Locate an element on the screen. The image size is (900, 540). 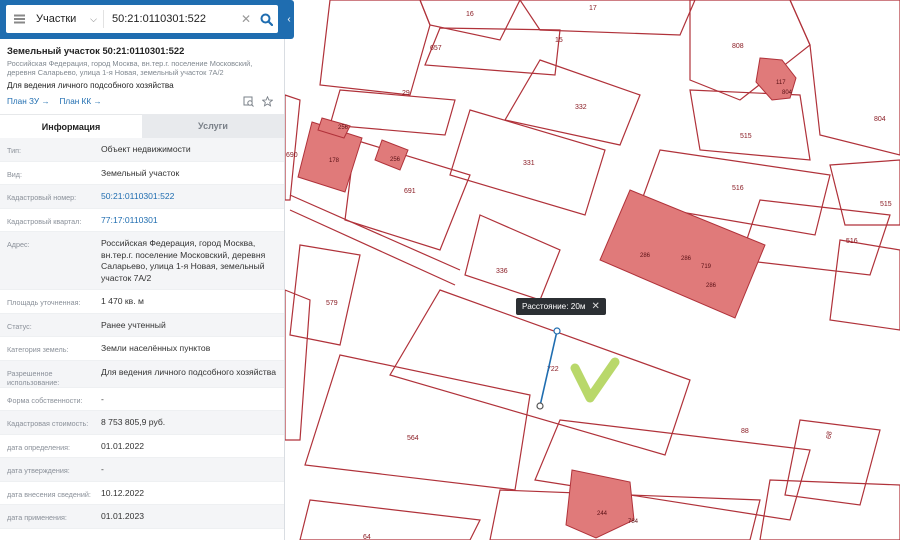
building-256b is located at coordinates (391, 155).